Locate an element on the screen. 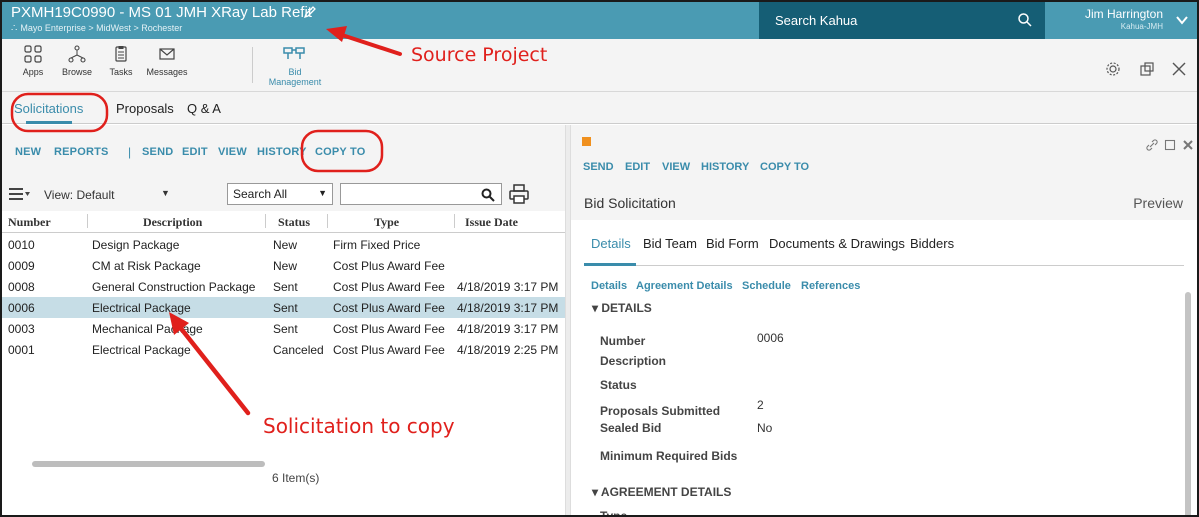  link-icon is located at coordinates (1152, 145).